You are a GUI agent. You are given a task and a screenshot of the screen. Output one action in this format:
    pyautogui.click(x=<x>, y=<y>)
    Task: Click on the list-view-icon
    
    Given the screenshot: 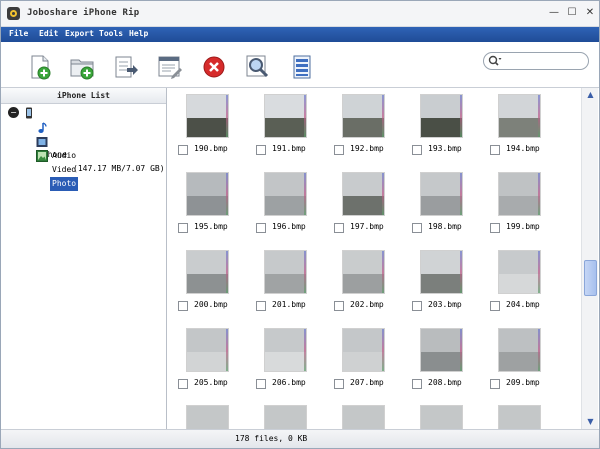 What is the action you would take?
    pyautogui.click(x=302, y=67)
    